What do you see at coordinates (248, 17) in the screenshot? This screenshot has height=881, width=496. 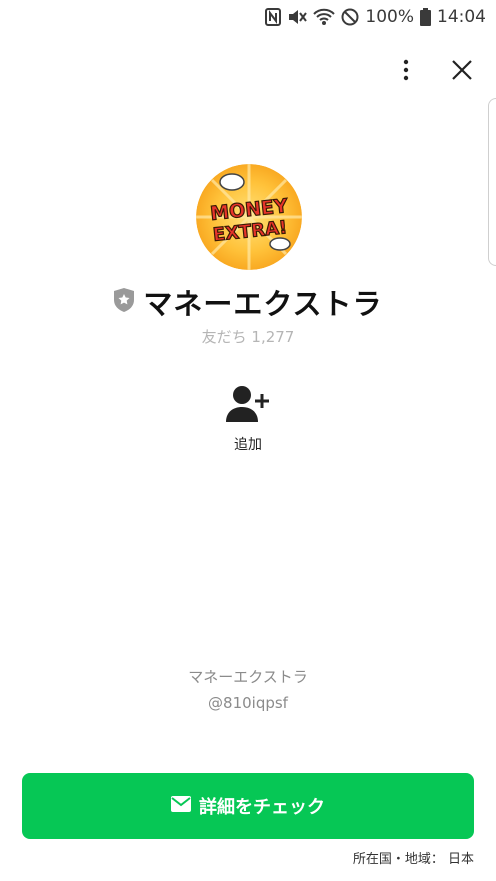 I see `status-bar: 100% 14:04` at bounding box center [248, 17].